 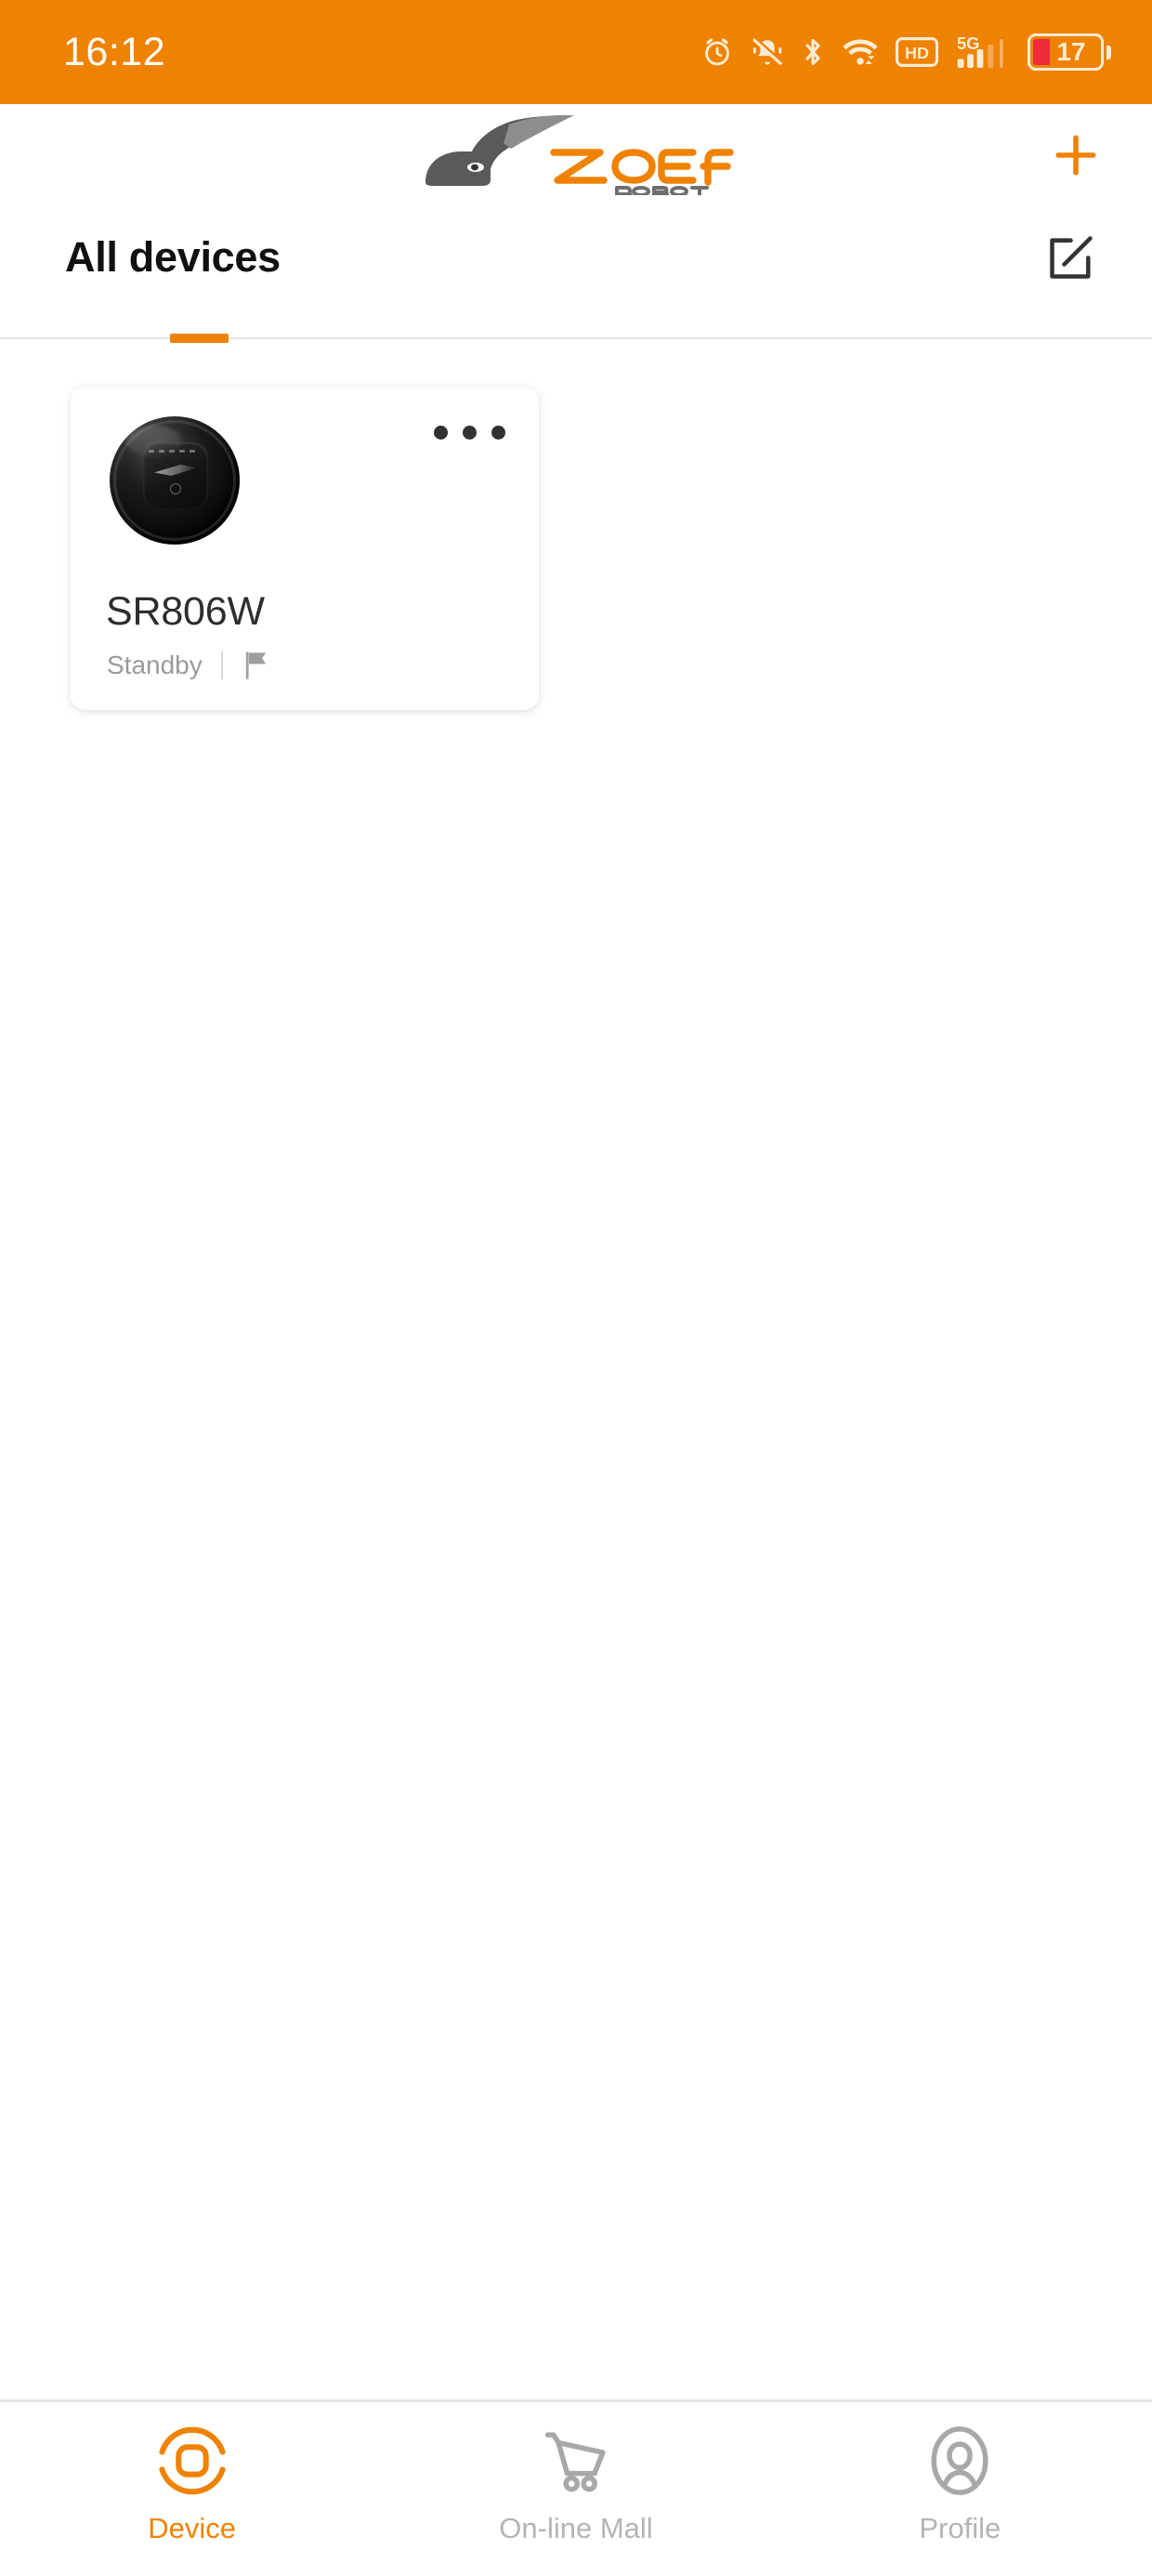 I want to click on status-bar: 16:12 HD 5G 17, so click(x=576, y=52).